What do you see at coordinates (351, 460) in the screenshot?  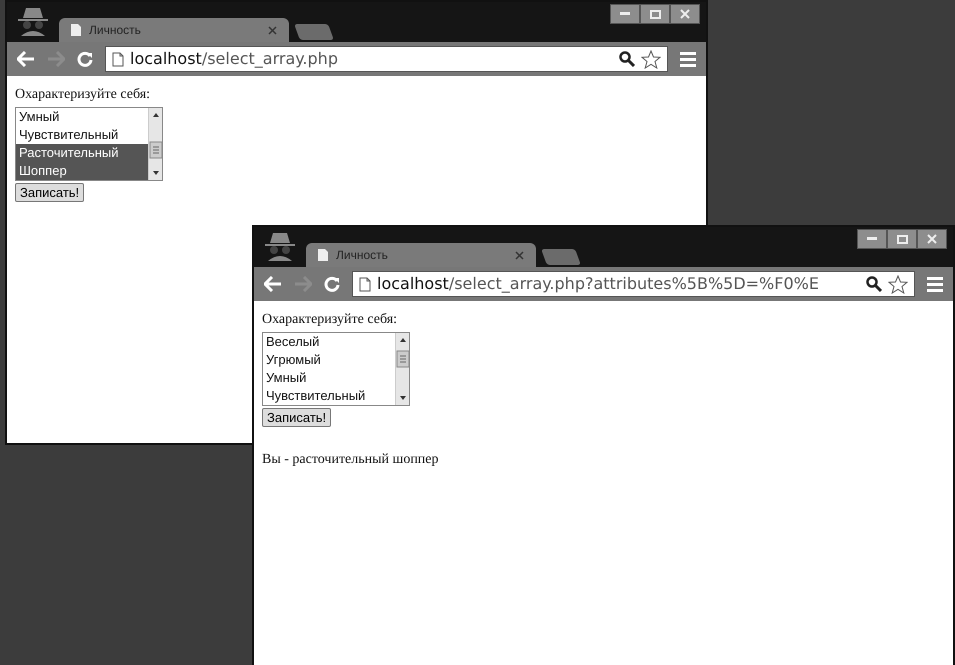 I see `result-text: Вы - расточительный шоппер` at bounding box center [351, 460].